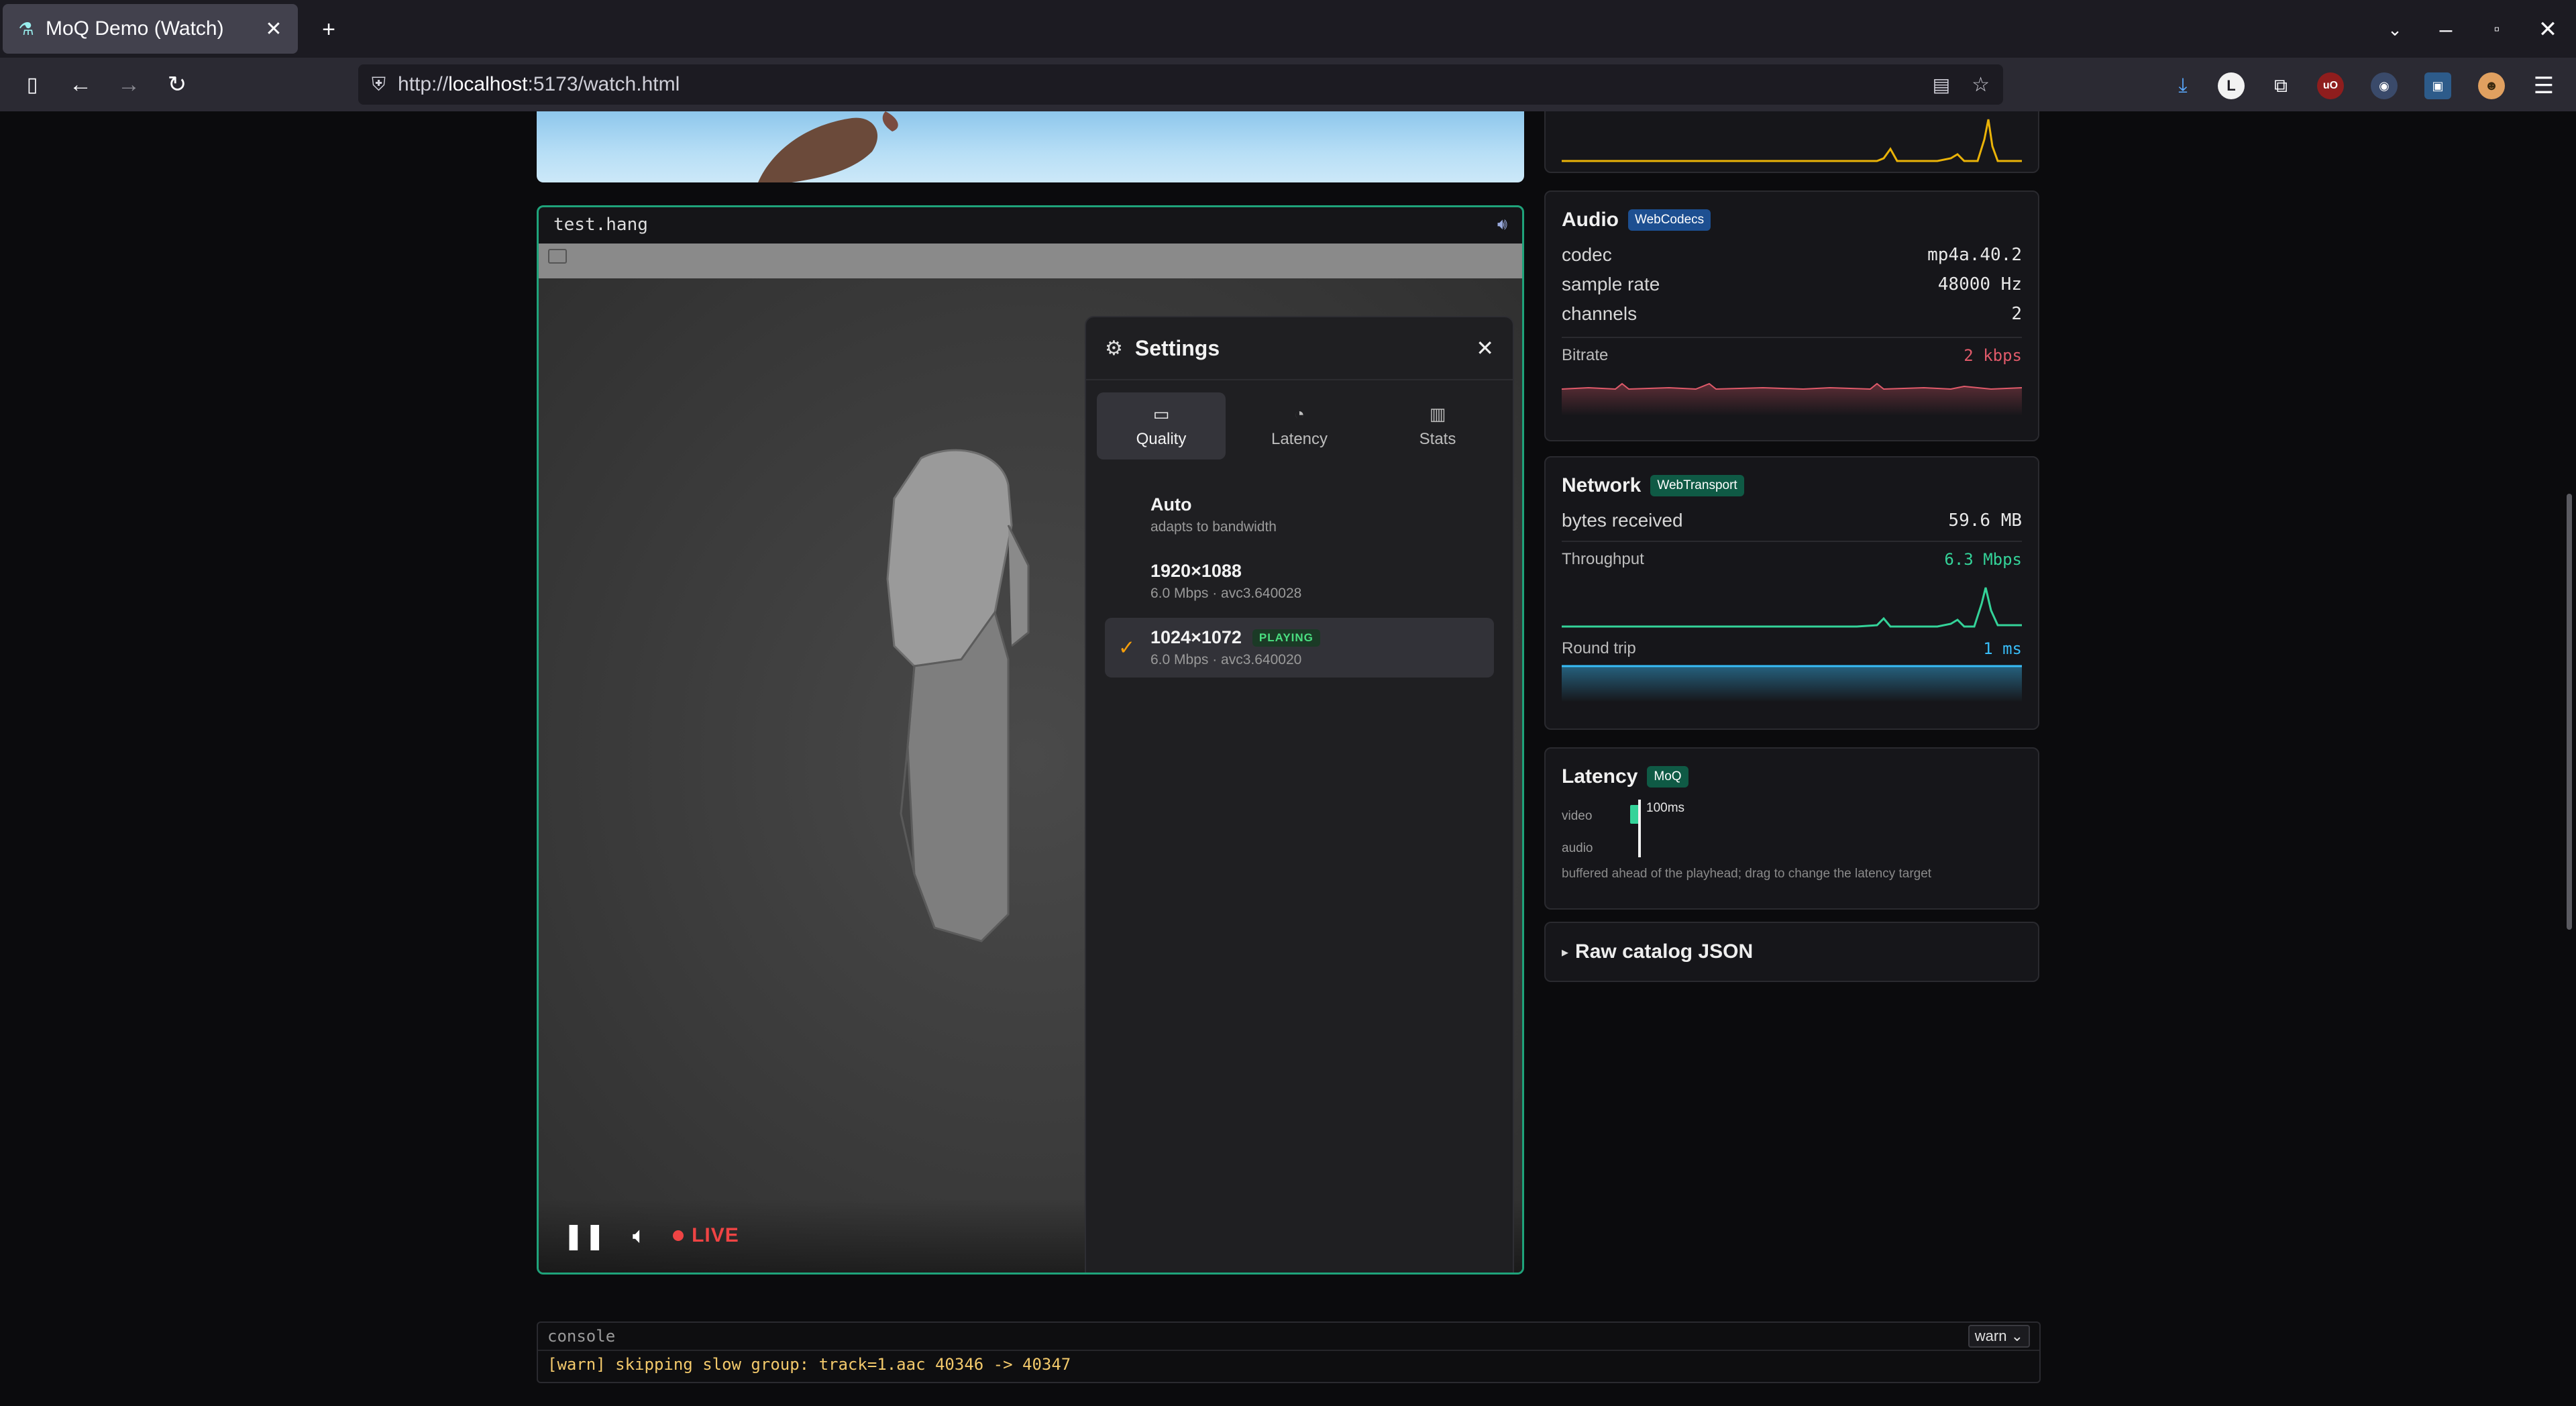 The height and width of the screenshot is (1406, 2576). Describe the element at coordinates (2231, 85) in the screenshot. I see `profile-extension-icon: L` at that location.